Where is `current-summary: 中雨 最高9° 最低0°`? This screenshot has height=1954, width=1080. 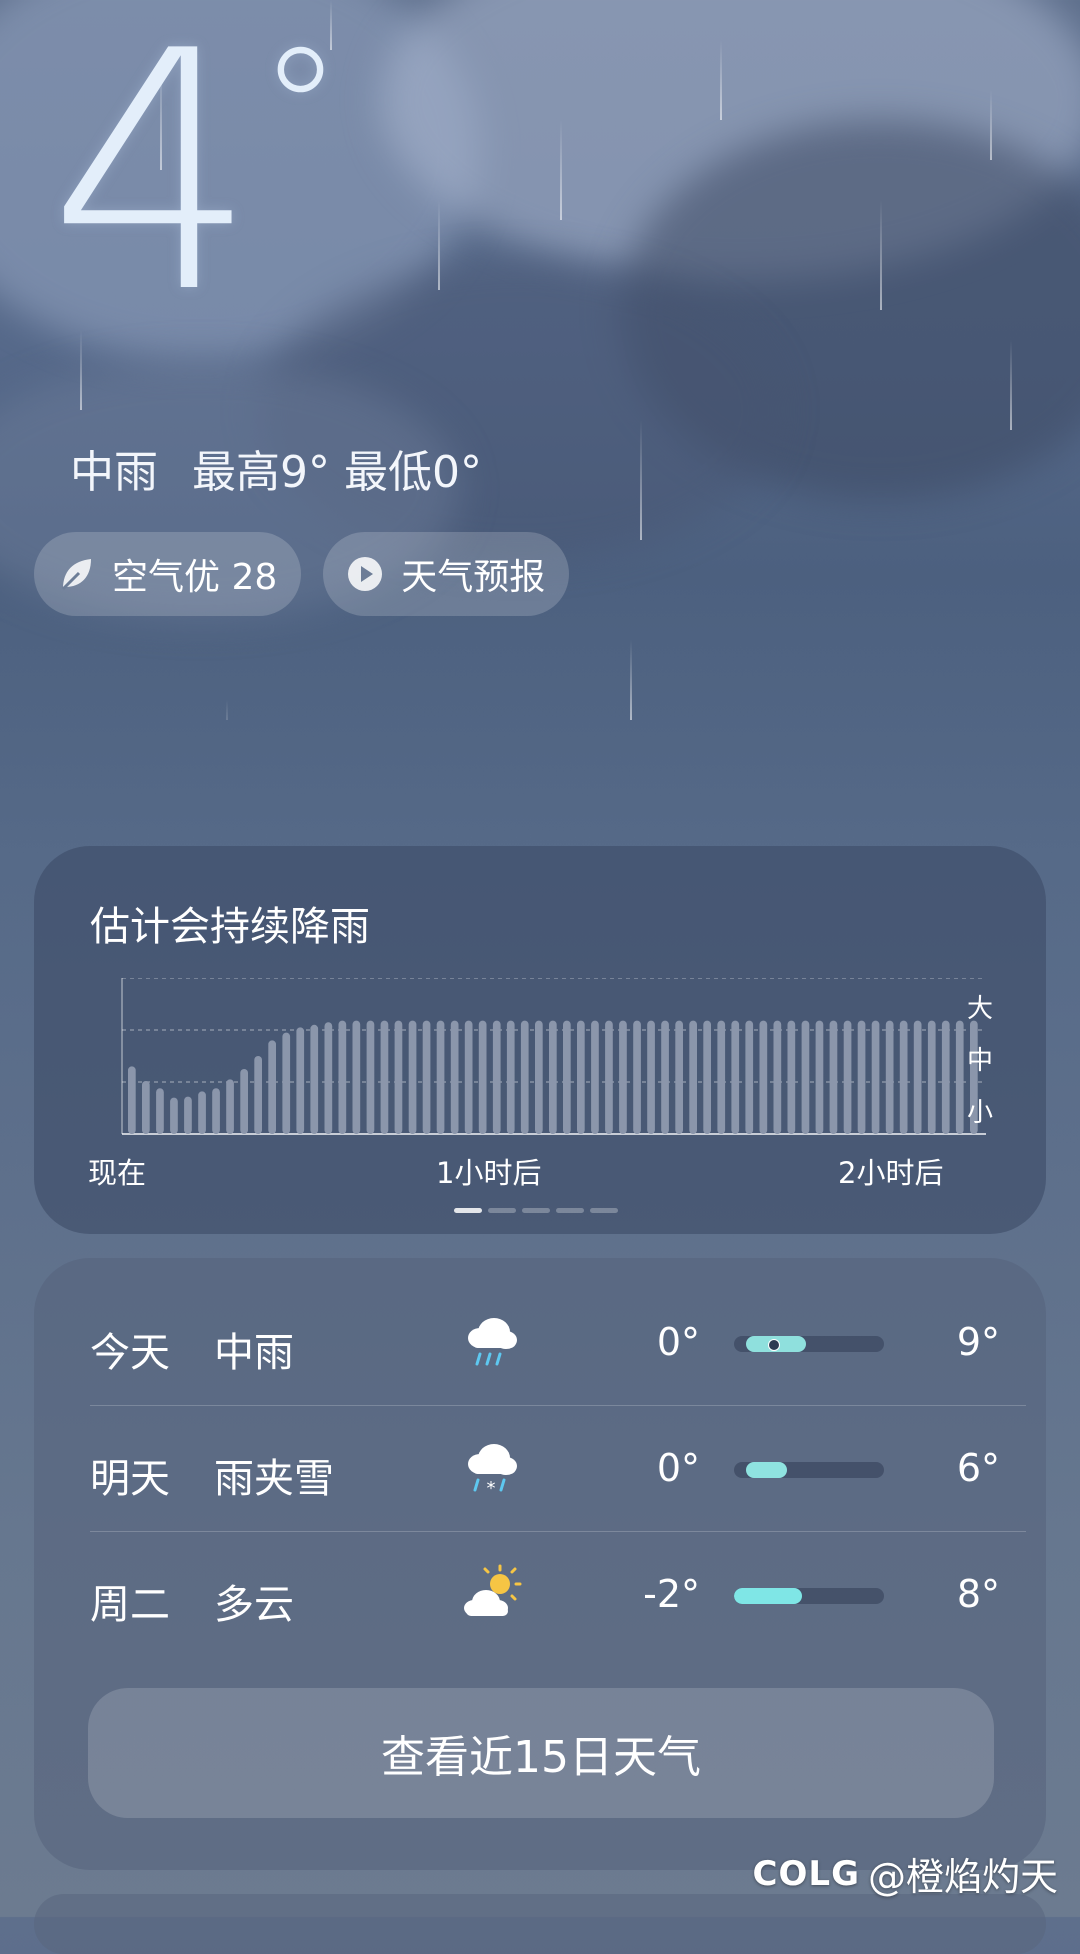
current-summary: 中雨 最高9° 最低0° is located at coordinates (276, 468).